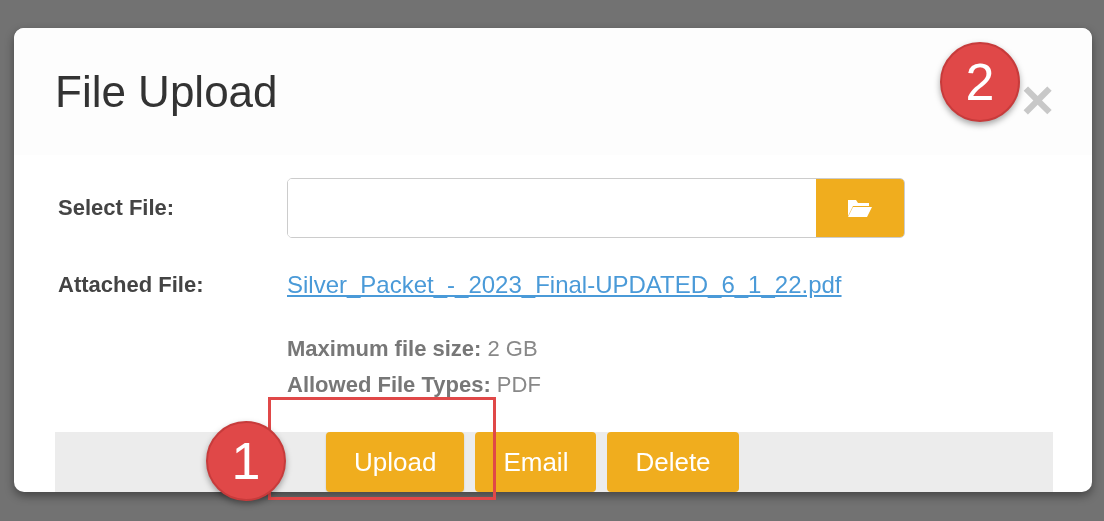  I want to click on file-input-field, so click(596, 208).